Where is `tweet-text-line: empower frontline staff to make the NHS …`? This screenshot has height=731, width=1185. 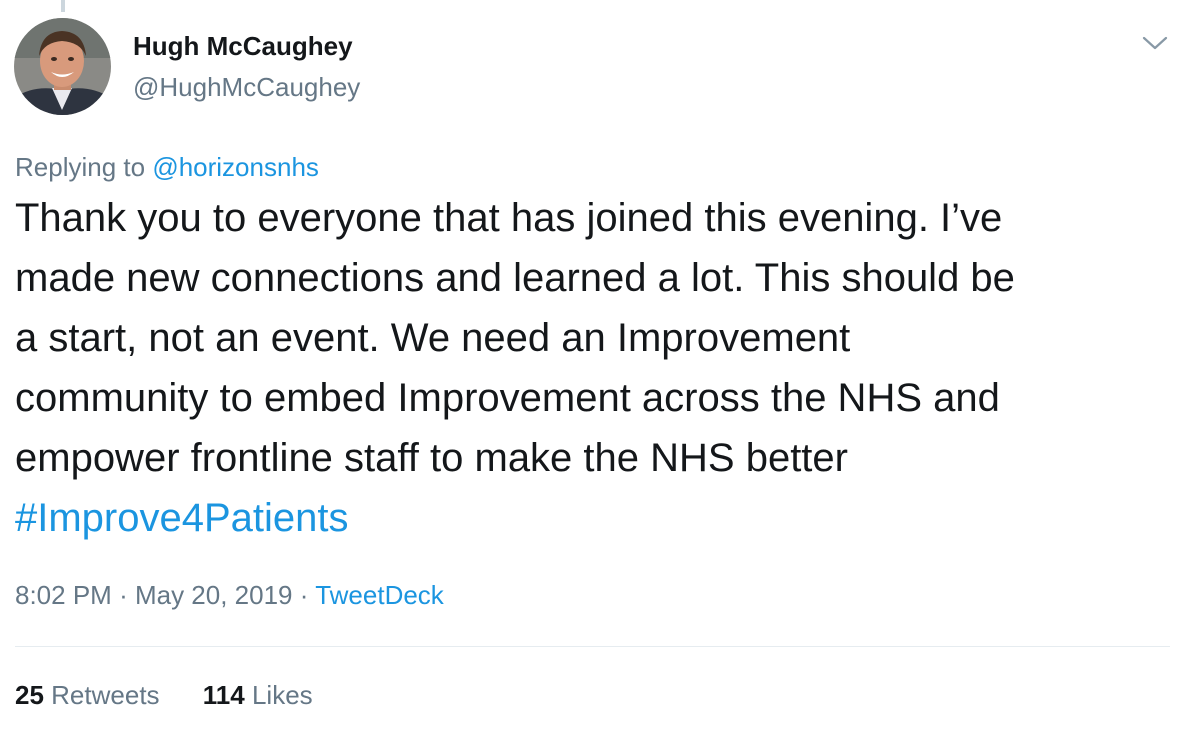
tweet-text-line: empower frontline staff to make the NHS … is located at coordinates (431, 458).